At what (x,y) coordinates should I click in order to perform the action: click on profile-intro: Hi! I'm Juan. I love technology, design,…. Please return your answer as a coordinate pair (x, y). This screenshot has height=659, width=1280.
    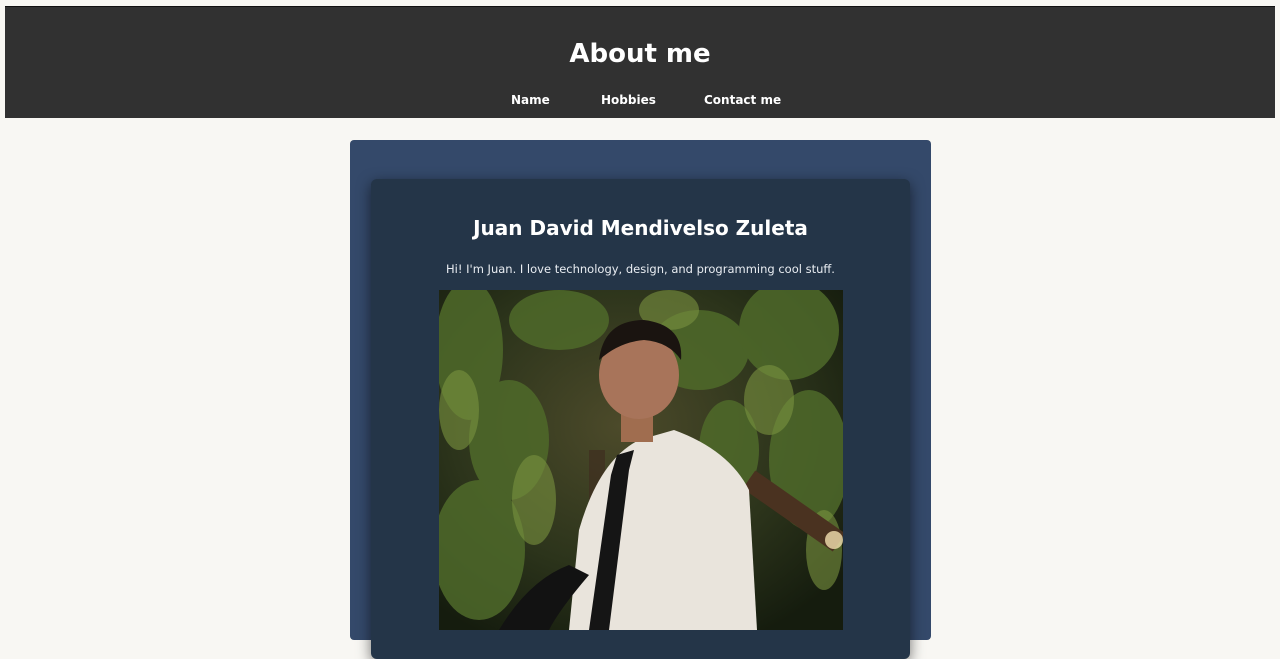
    Looking at the image, I should click on (640, 269).